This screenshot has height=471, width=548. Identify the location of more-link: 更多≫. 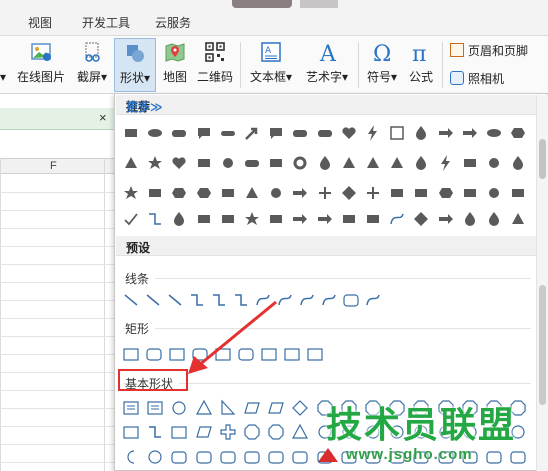
(327, 106).